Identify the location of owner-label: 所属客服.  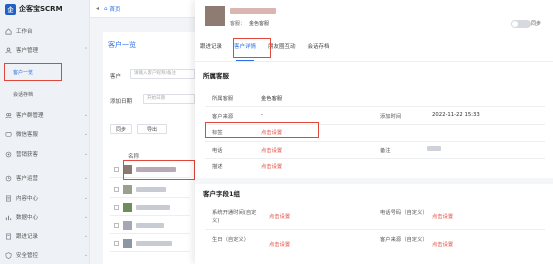
(223, 99).